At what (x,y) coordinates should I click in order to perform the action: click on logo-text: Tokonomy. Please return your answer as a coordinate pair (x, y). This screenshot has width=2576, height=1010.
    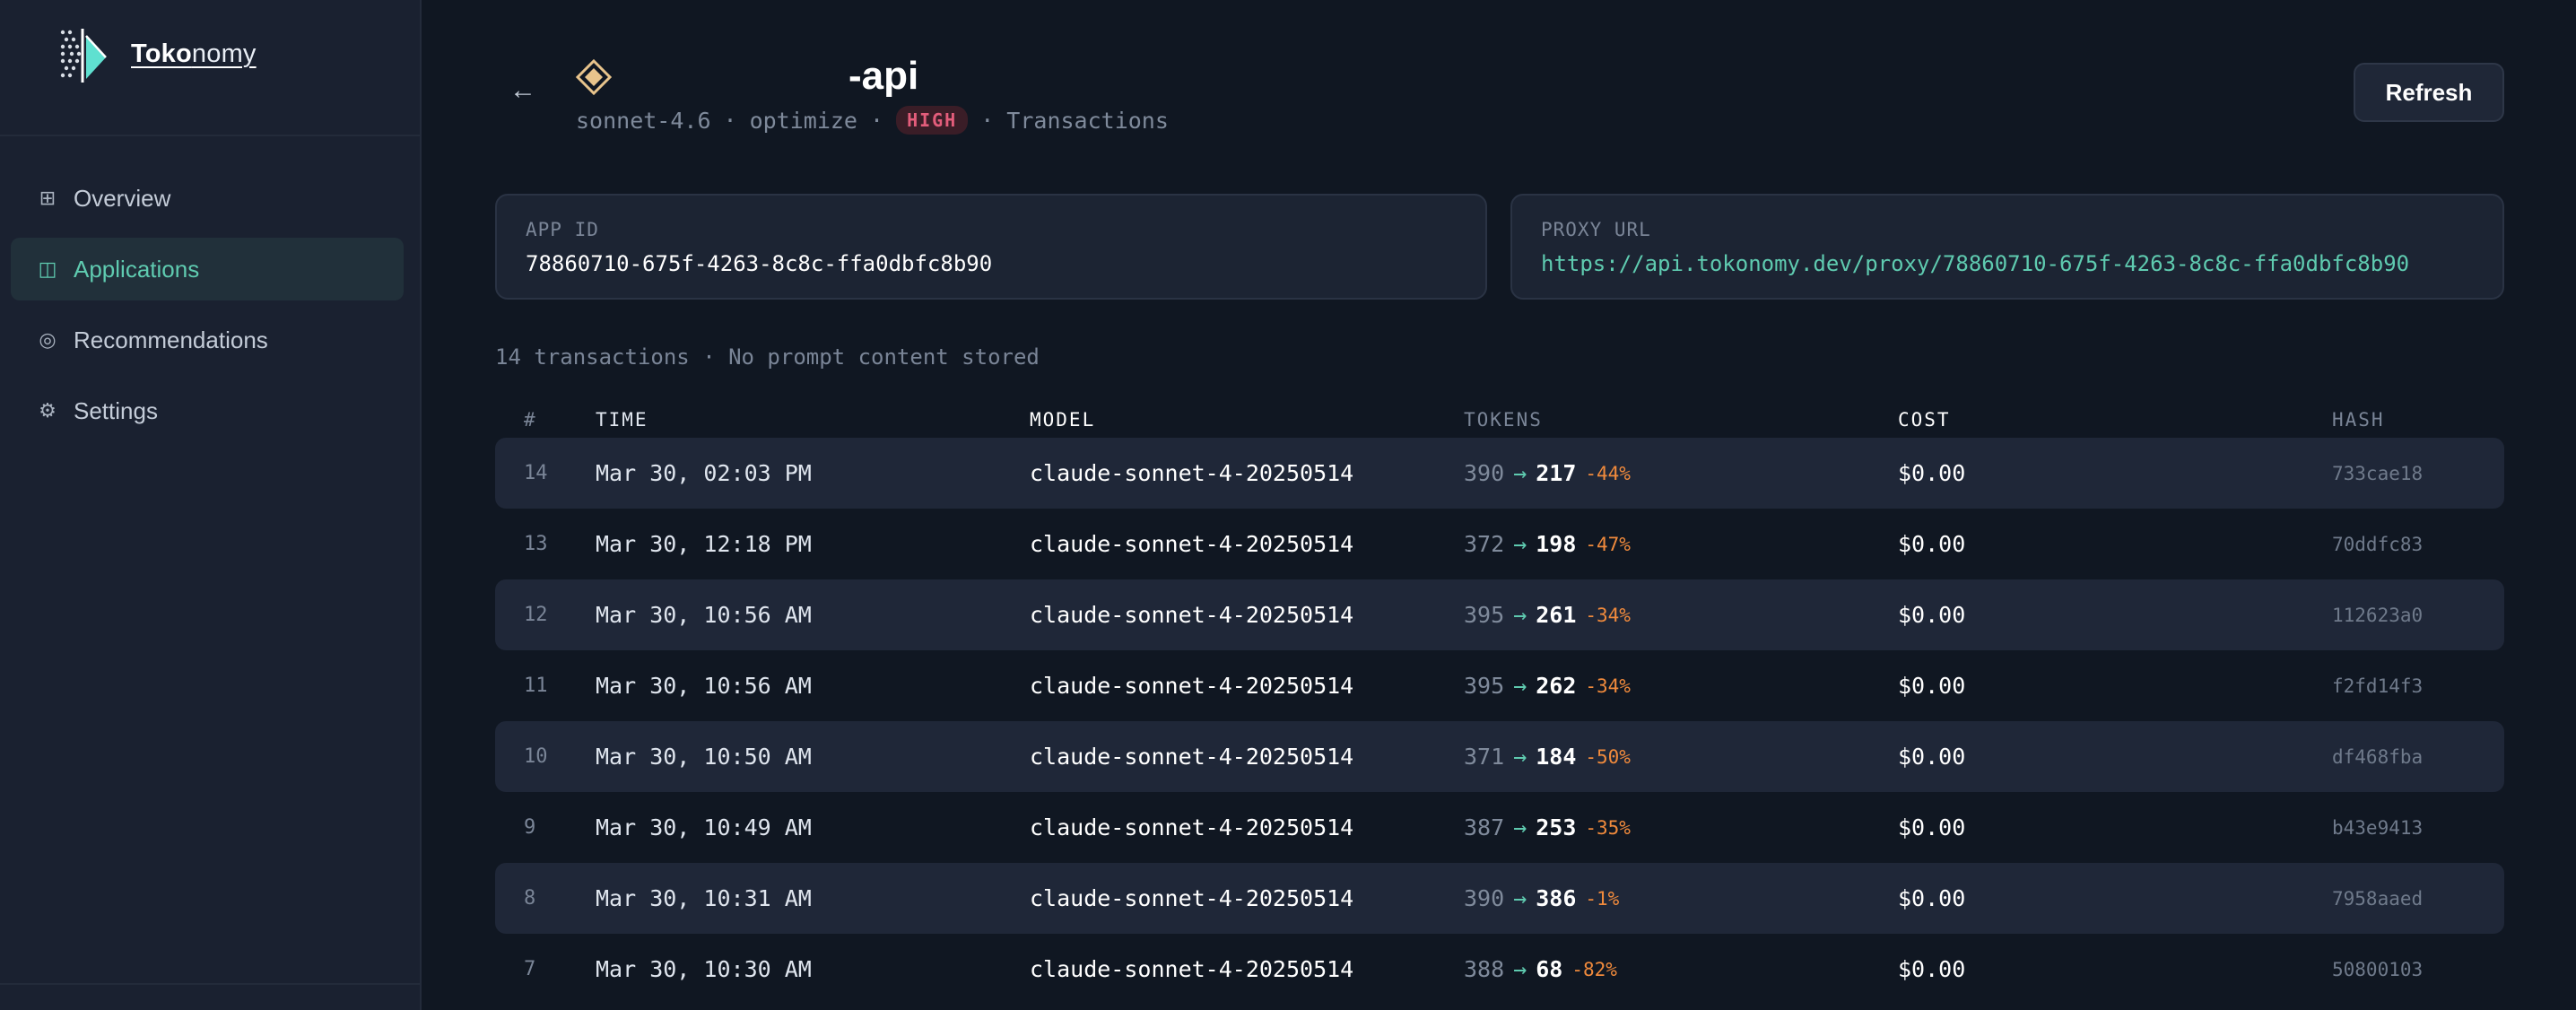
    Looking at the image, I should click on (194, 54).